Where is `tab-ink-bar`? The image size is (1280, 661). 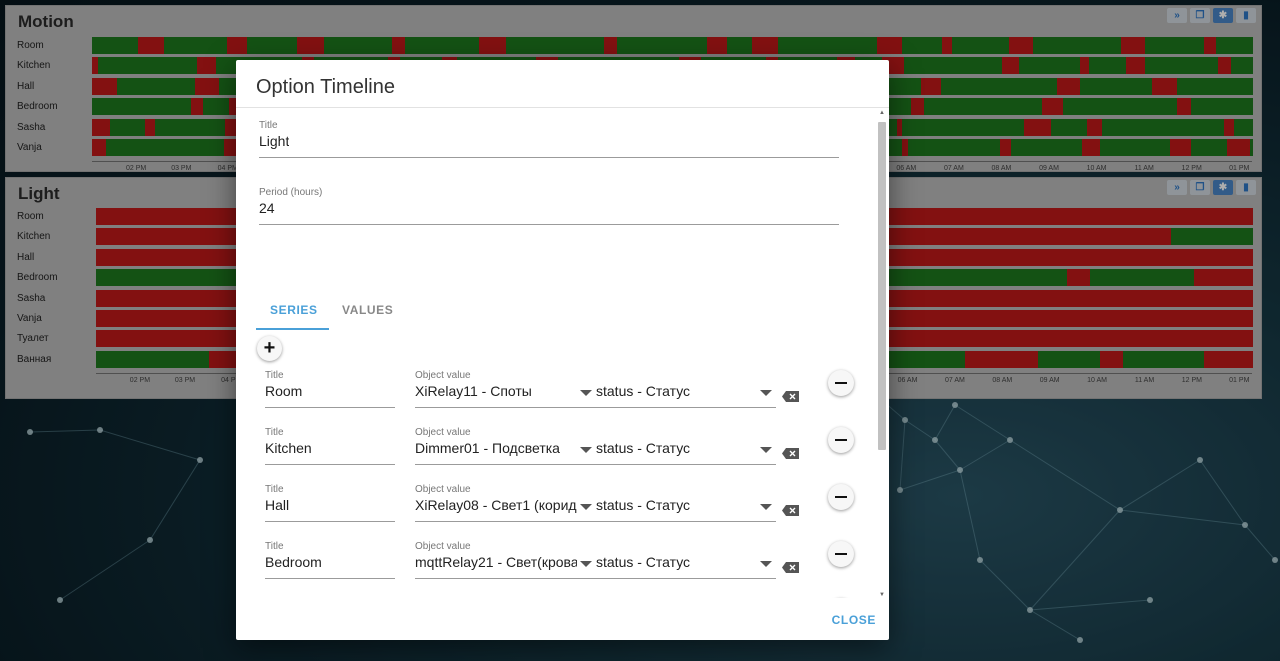 tab-ink-bar is located at coordinates (292, 329).